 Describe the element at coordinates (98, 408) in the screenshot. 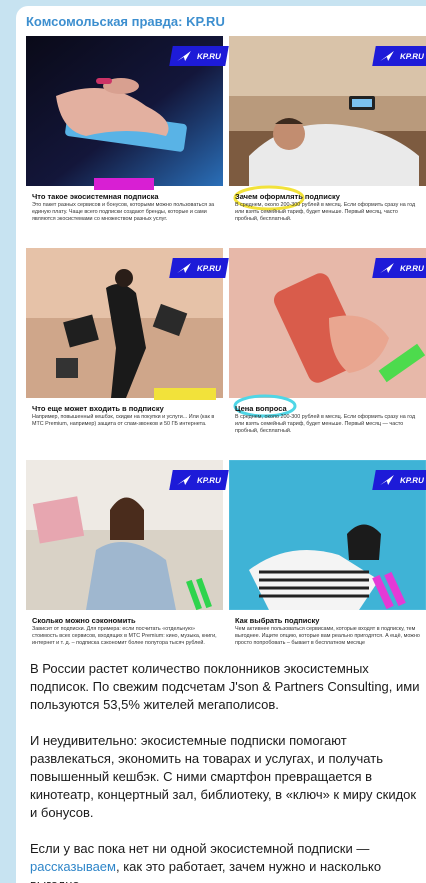

I see `card-title: Что еще может входить в подписку` at that location.